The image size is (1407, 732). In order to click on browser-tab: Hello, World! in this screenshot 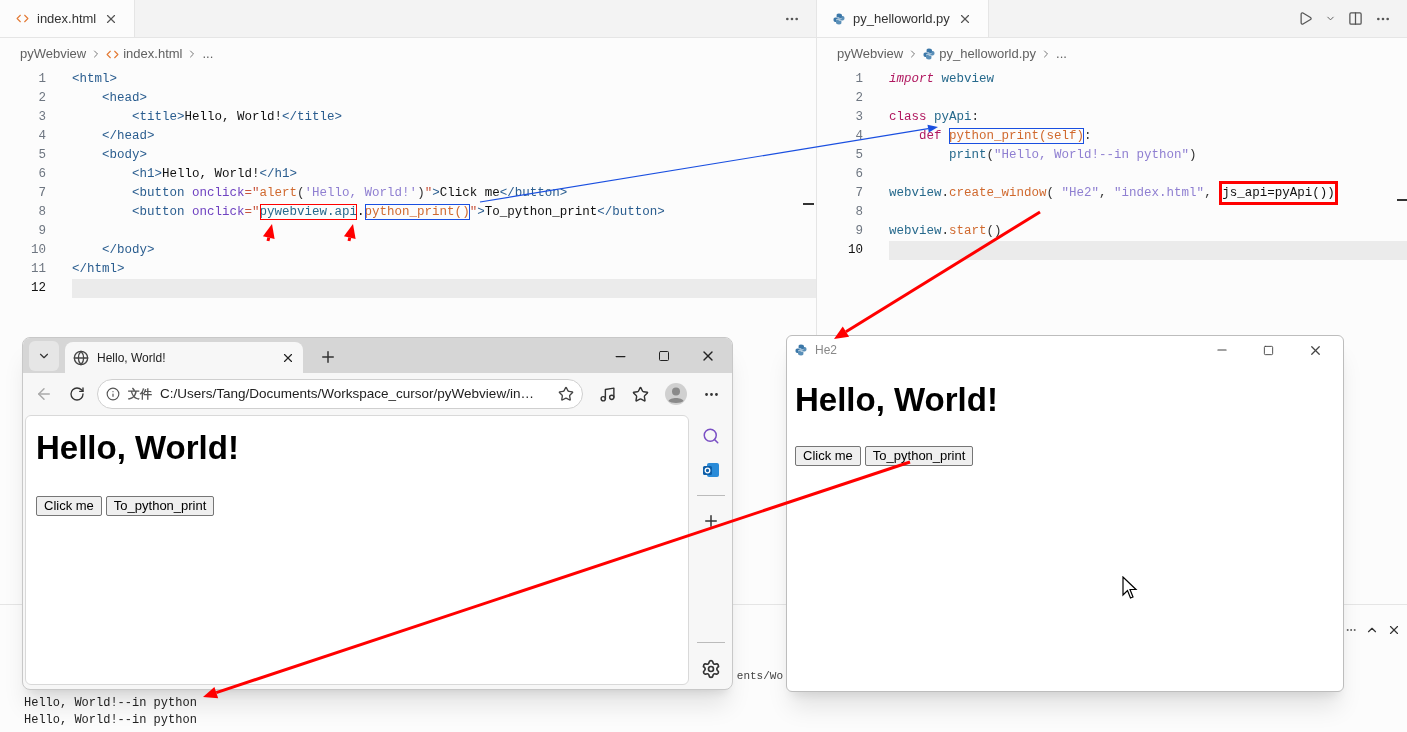, I will do `click(184, 357)`.